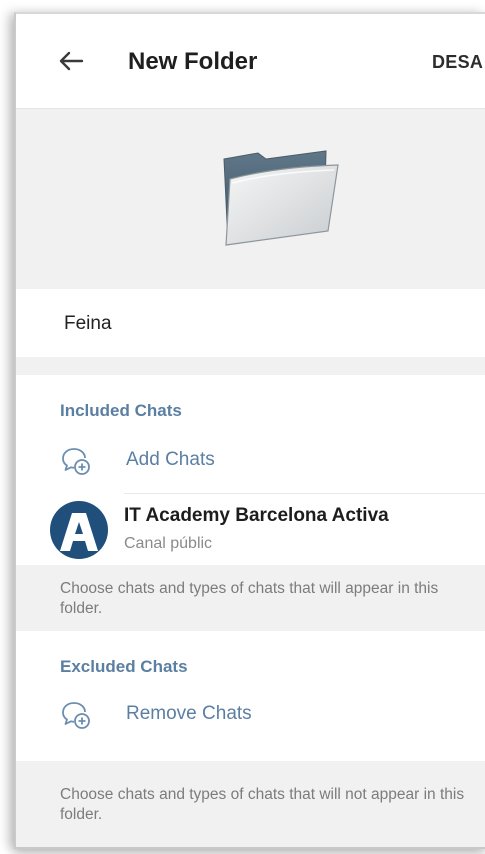 The image size is (485, 854). What do you see at coordinates (79, 530) in the screenshot?
I see `avatar` at bounding box center [79, 530].